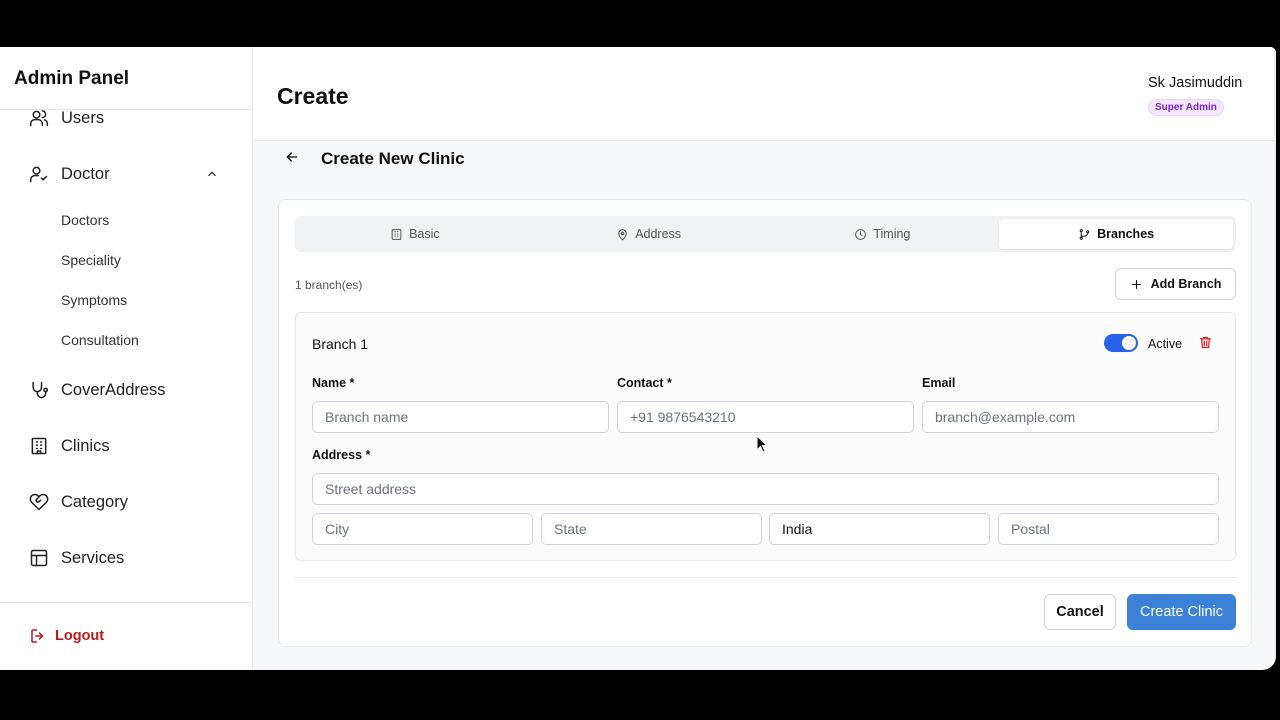  Describe the element at coordinates (329, 285) in the screenshot. I see `branch-count: 1 branch(es)` at that location.